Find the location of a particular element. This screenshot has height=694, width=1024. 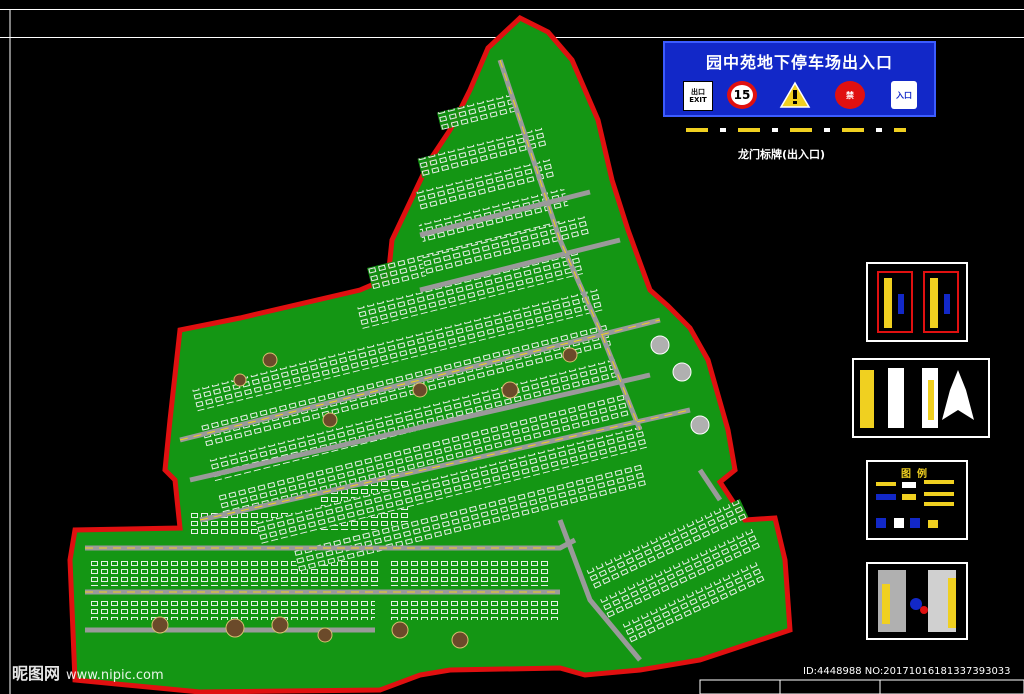

detail-thumbnail-ramp-plan is located at coordinates (917, 302).